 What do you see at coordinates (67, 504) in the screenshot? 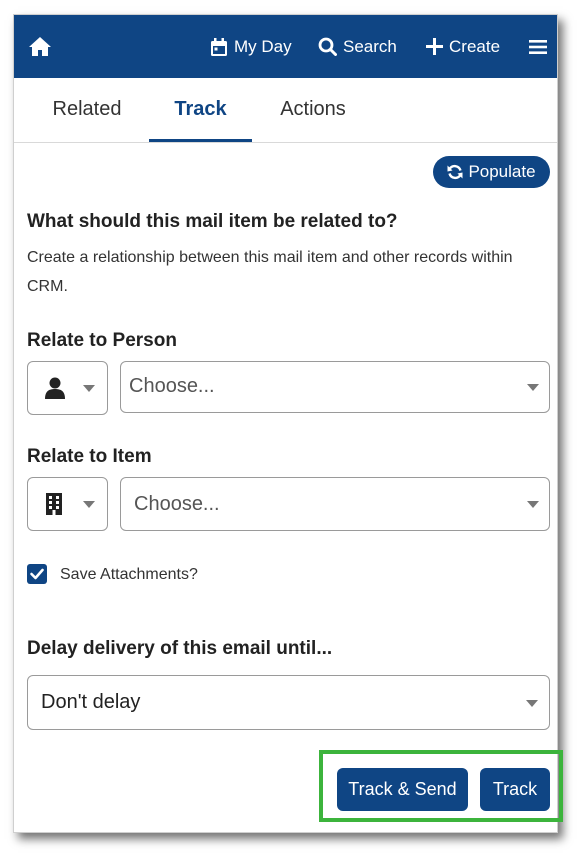
I see `item-type-dropdown` at bounding box center [67, 504].